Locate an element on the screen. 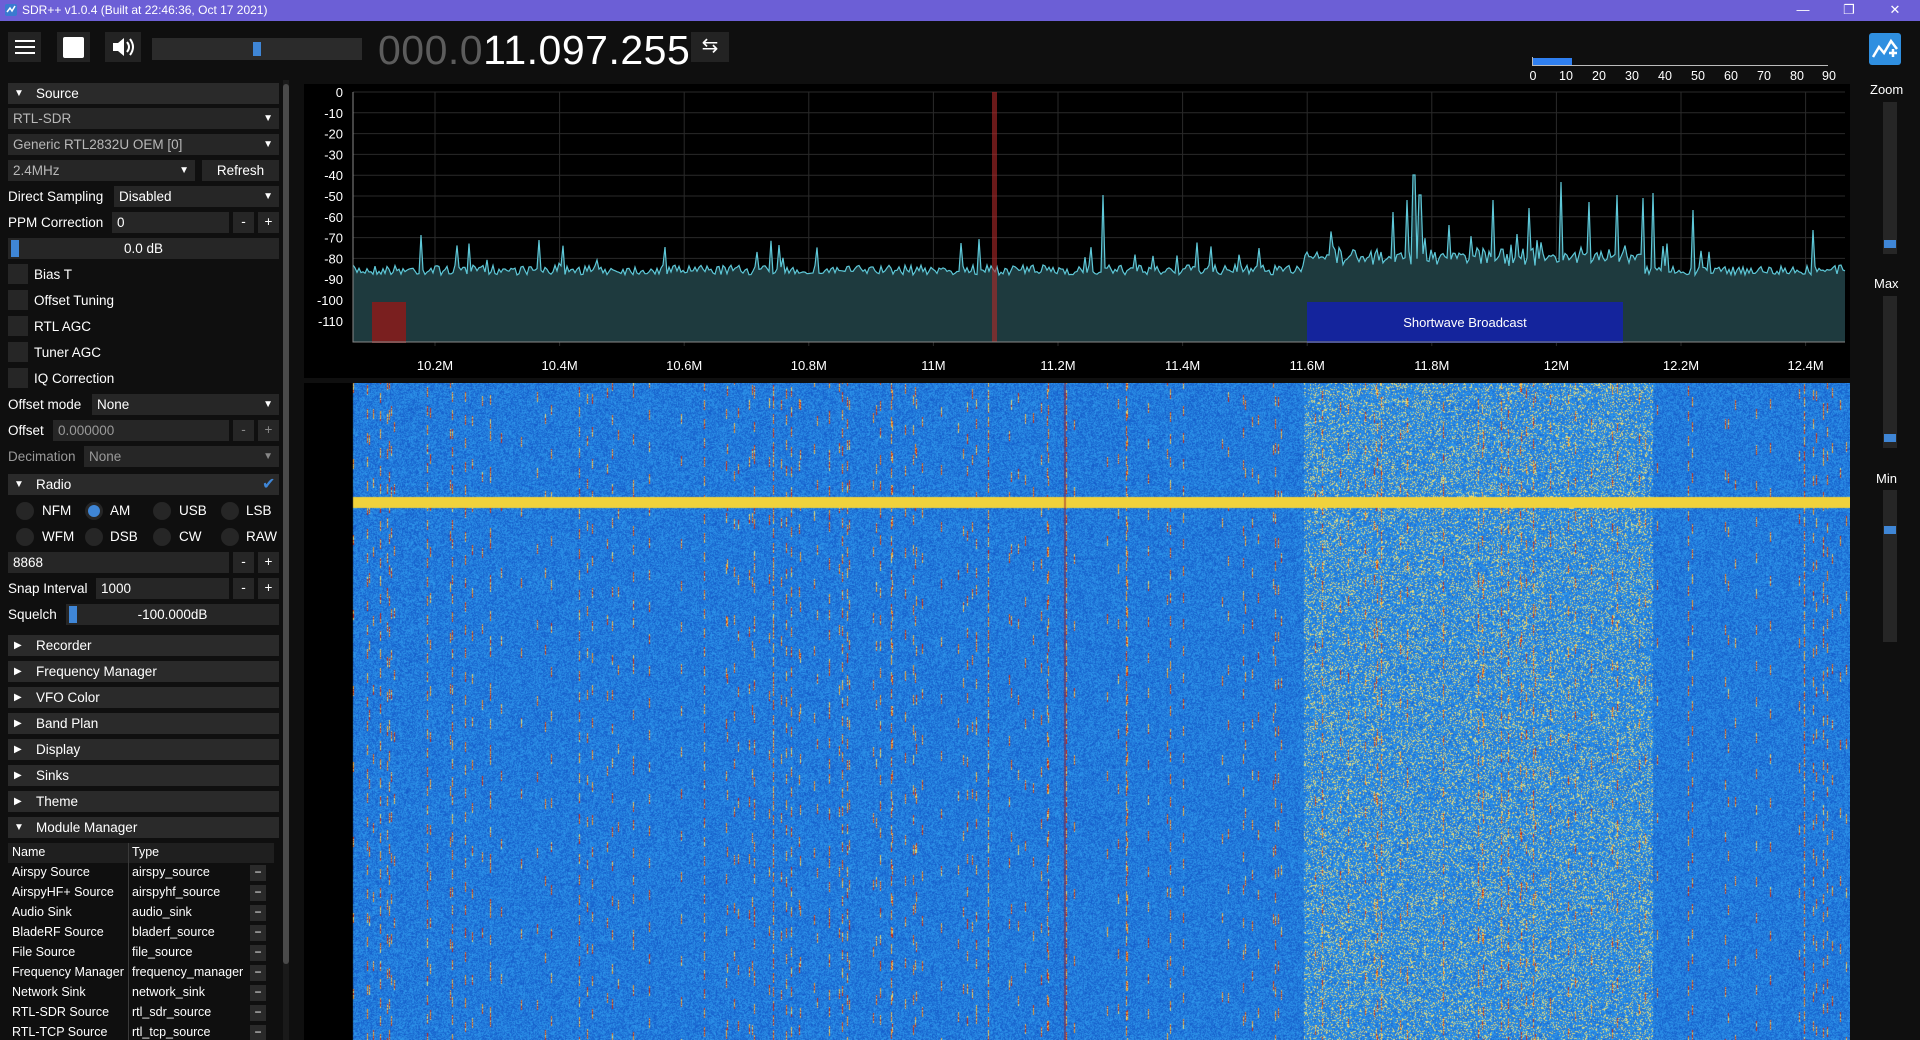  device-type-select: RTL-SDR ▼ is located at coordinates (143, 118).